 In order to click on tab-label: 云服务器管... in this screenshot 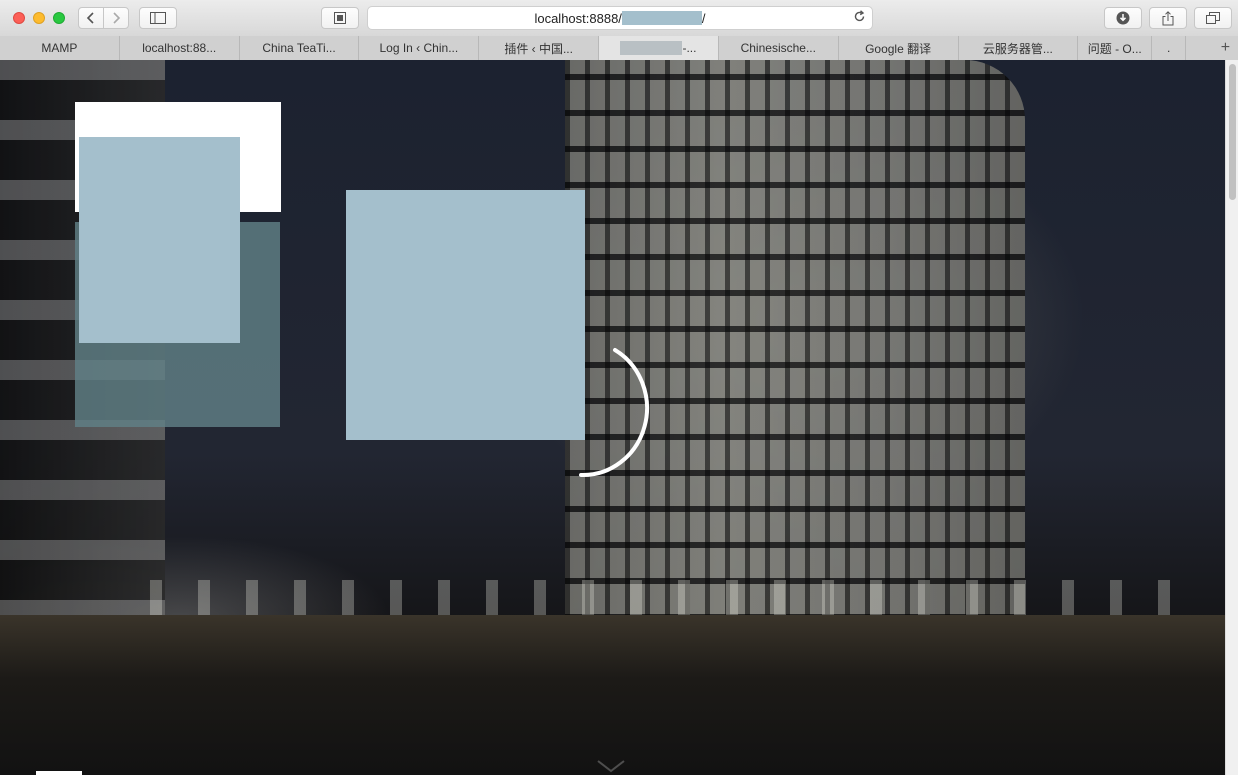, I will do `click(1017, 48)`.